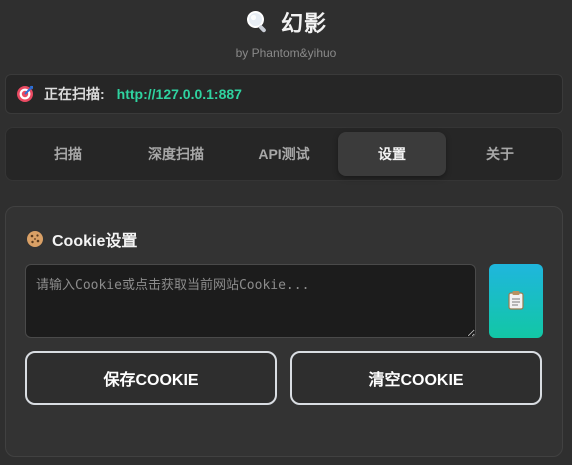 The height and width of the screenshot is (465, 572). I want to click on title-row: 幻影, so click(286, 22).